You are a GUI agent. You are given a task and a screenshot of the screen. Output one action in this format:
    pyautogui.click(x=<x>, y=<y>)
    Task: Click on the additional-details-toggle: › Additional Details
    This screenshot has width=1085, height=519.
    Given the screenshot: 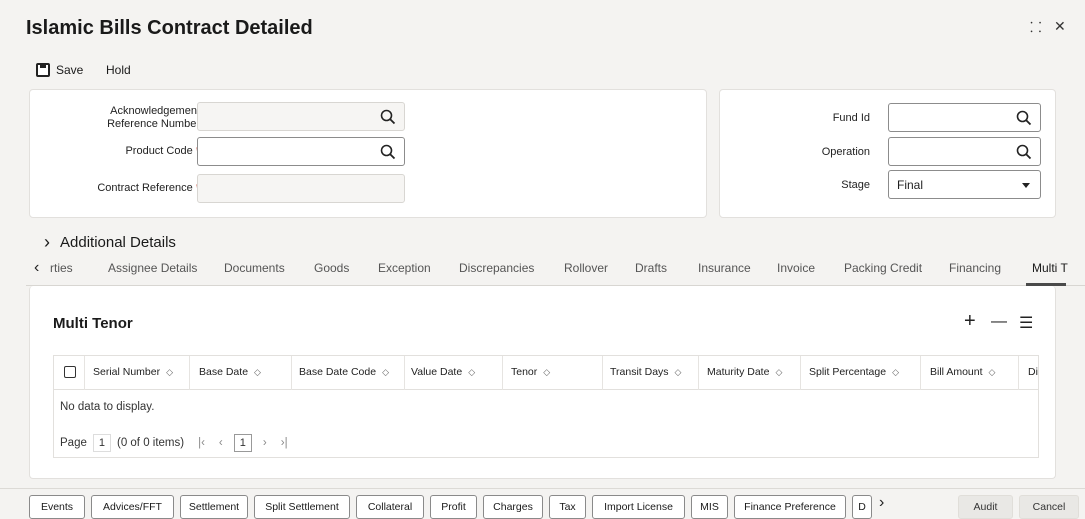 What is the action you would take?
    pyautogui.click(x=110, y=242)
    